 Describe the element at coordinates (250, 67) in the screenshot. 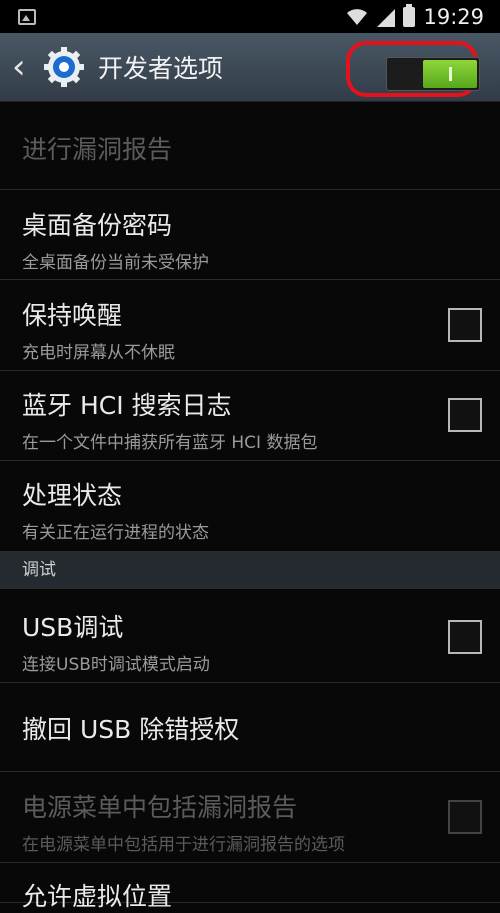

I see `action-bar: ‹ 开发者选项` at that location.